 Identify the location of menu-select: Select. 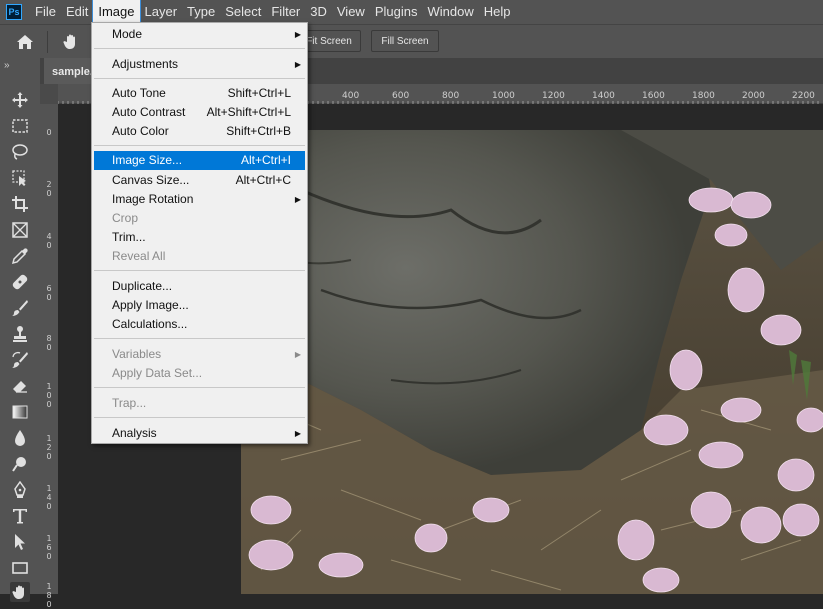
(243, 12).